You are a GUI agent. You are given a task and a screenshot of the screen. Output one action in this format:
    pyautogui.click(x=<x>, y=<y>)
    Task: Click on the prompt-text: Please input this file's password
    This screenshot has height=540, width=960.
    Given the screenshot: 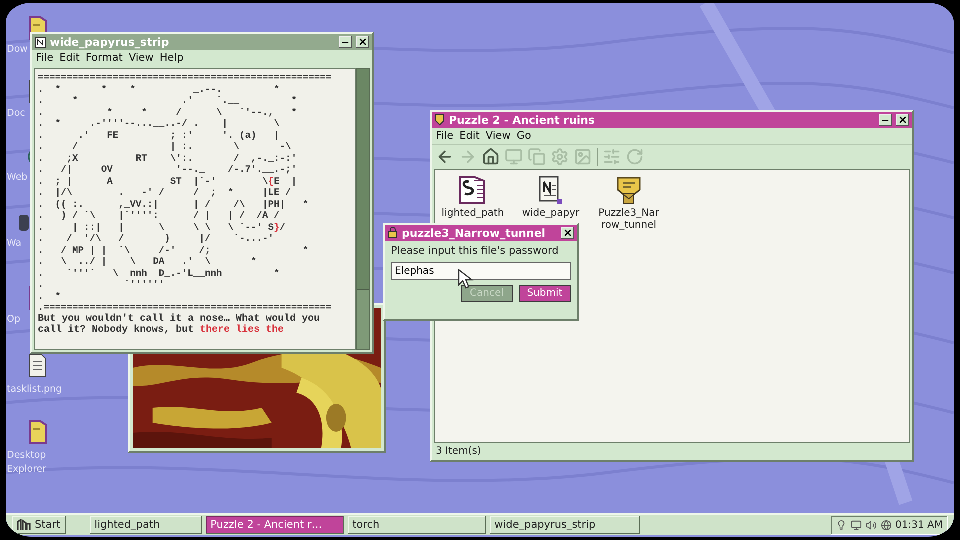 What is the action you would take?
    pyautogui.click(x=475, y=251)
    